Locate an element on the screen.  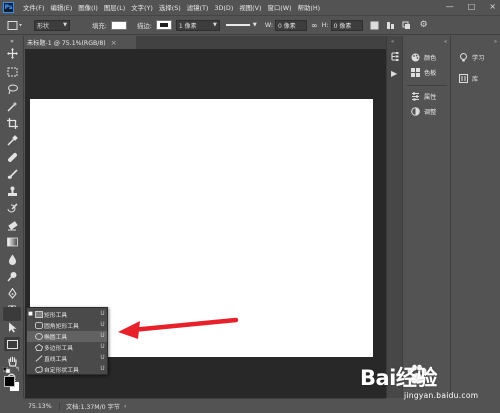
stroke-swatch is located at coordinates (163, 25).